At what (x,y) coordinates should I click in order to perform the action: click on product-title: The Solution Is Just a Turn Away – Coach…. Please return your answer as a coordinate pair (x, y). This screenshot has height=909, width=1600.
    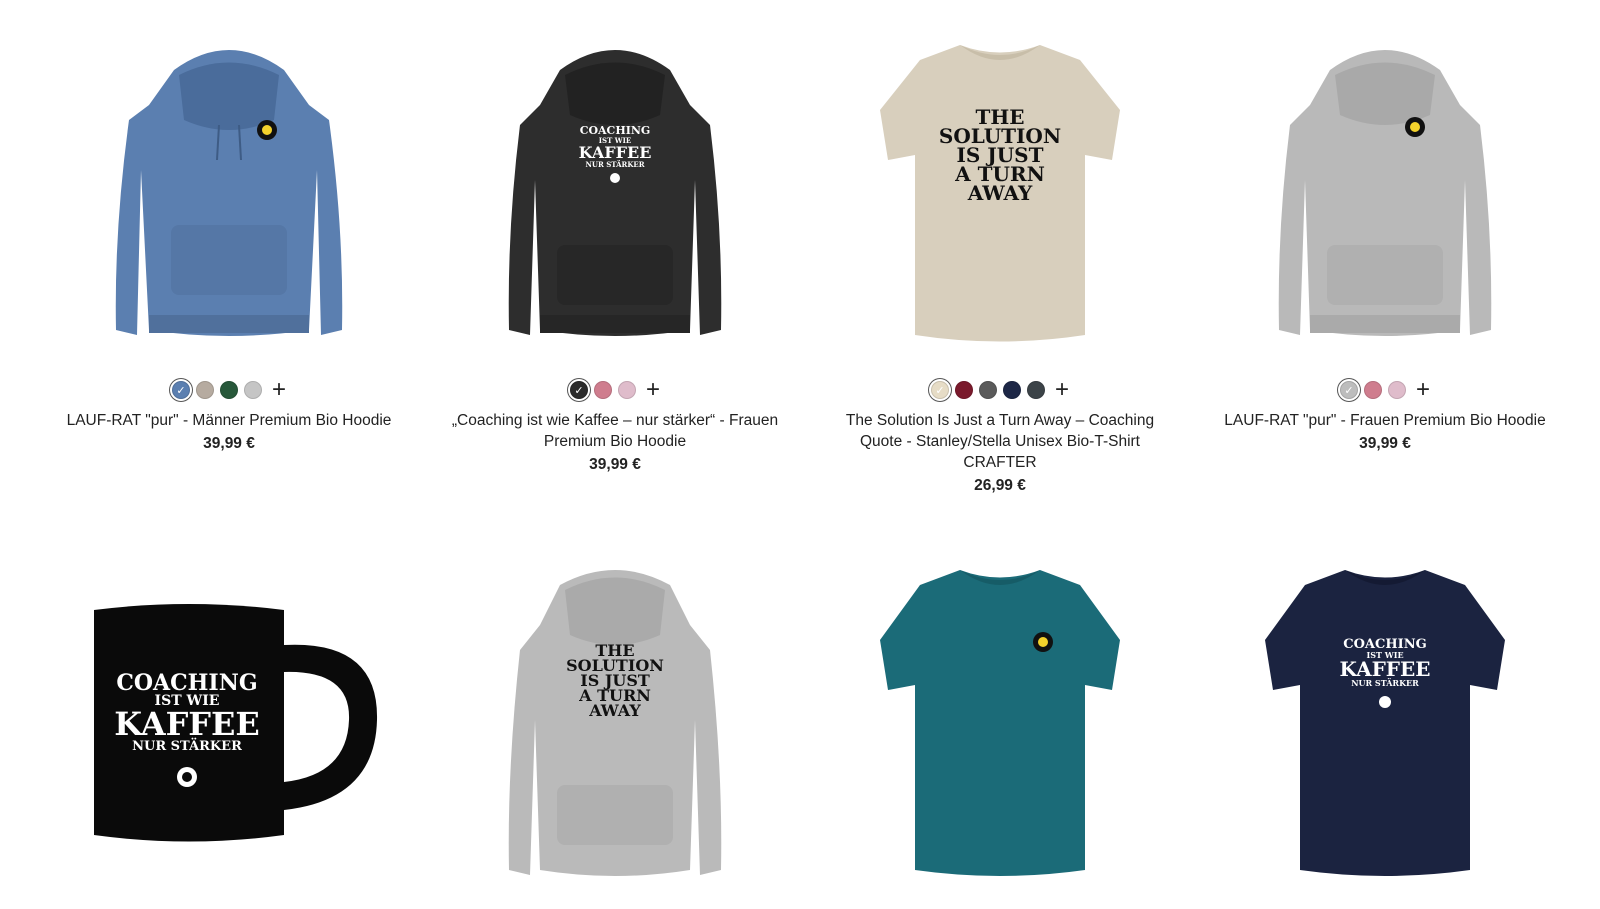
    Looking at the image, I should click on (1000, 441).